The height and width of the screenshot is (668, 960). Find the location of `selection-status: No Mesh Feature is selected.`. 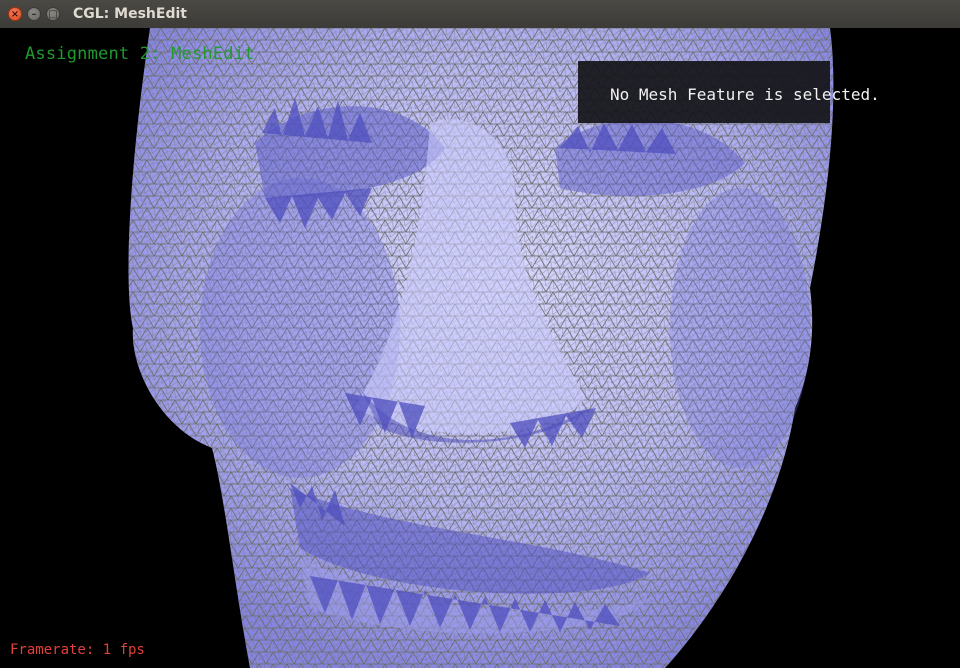

selection-status: No Mesh Feature is selected. is located at coordinates (745, 94).